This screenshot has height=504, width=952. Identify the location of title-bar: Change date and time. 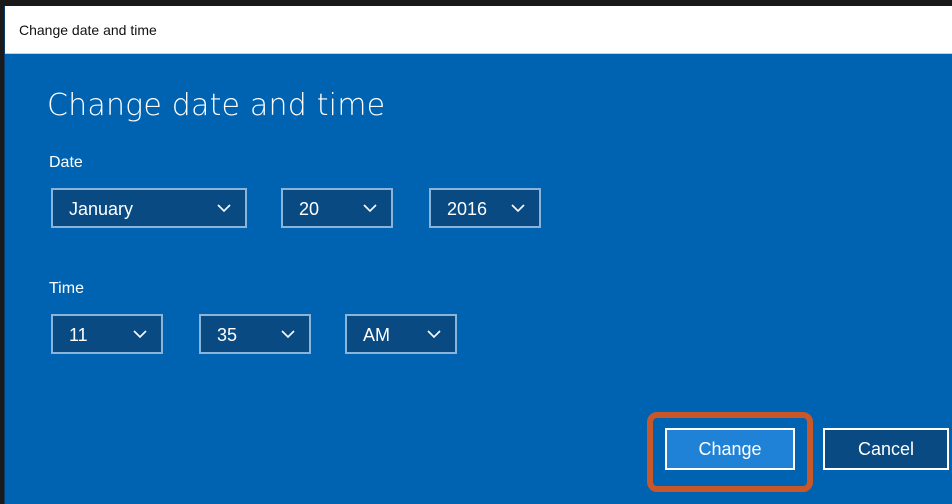
(478, 30).